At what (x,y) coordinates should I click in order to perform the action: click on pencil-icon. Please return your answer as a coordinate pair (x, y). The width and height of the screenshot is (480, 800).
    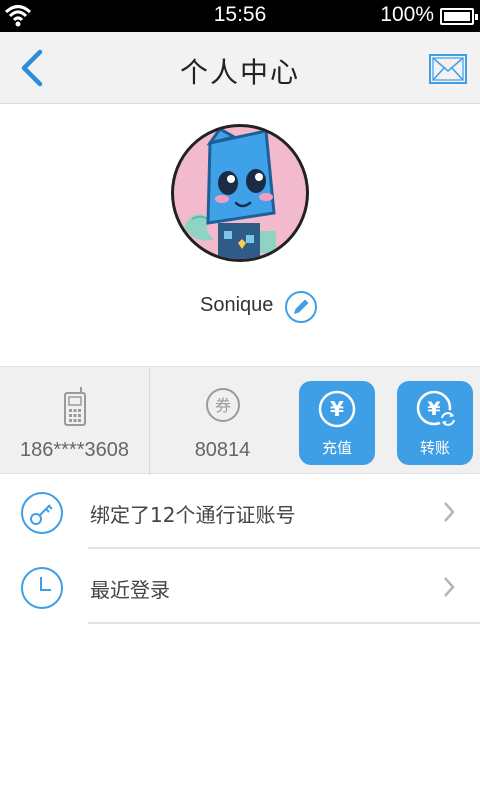
    Looking at the image, I should click on (301, 307).